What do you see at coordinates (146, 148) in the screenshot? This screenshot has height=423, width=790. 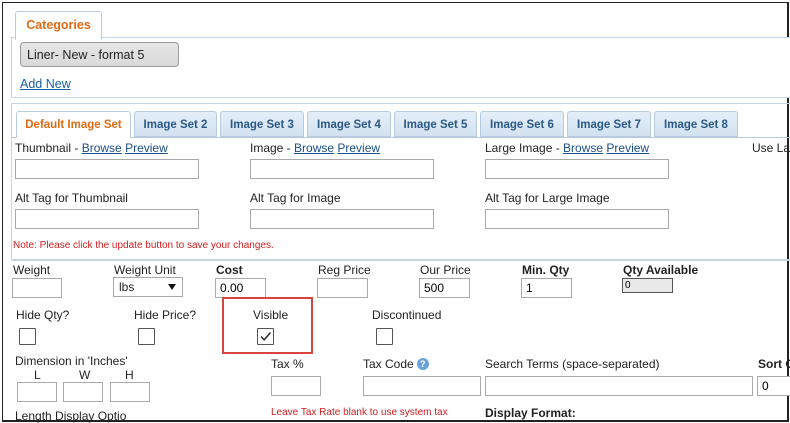 I see `thumbnail-preview-link: Preview` at bounding box center [146, 148].